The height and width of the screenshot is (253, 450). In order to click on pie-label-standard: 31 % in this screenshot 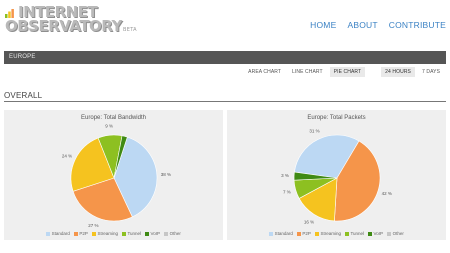, I will do `click(314, 131)`.